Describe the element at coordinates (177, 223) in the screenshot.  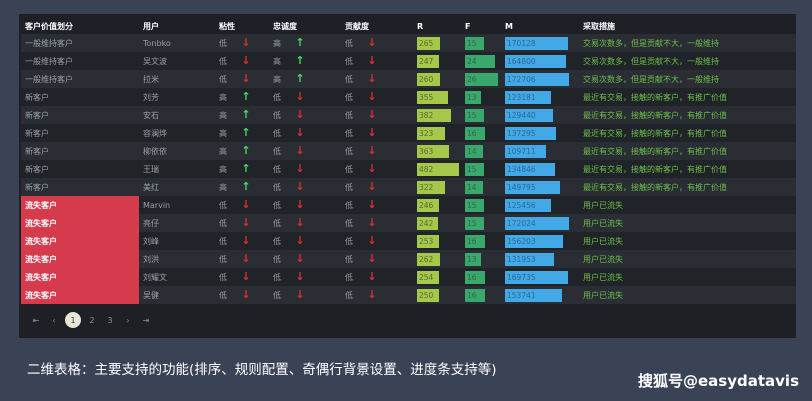
I see `cell-user: 亮仔` at that location.